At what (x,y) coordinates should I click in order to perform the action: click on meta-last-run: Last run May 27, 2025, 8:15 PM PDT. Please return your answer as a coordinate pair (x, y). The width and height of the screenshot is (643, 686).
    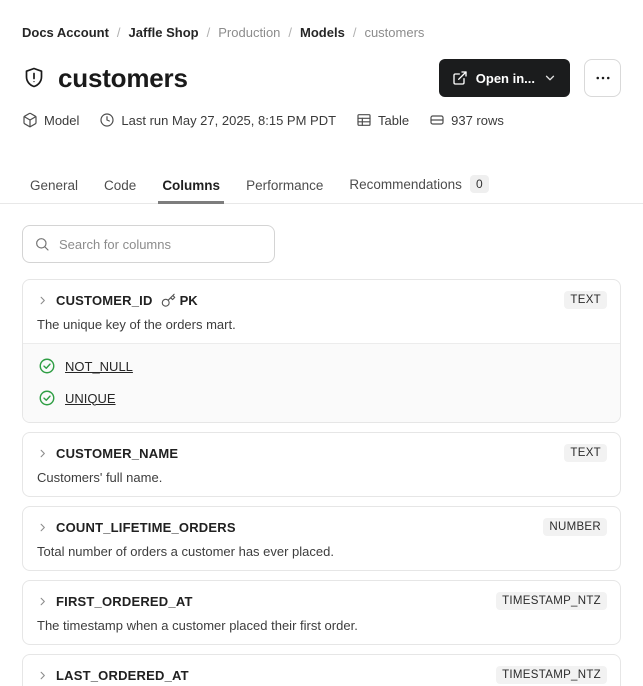
    Looking at the image, I should click on (217, 120).